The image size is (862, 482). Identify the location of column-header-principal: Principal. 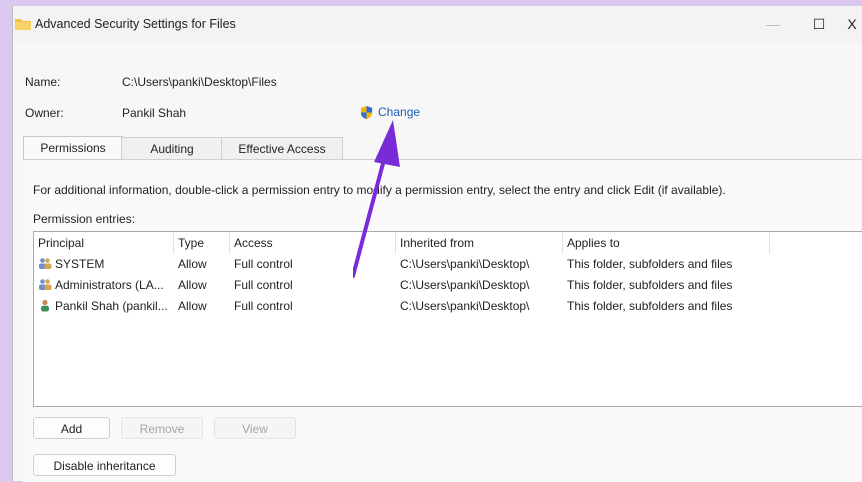
(104, 243).